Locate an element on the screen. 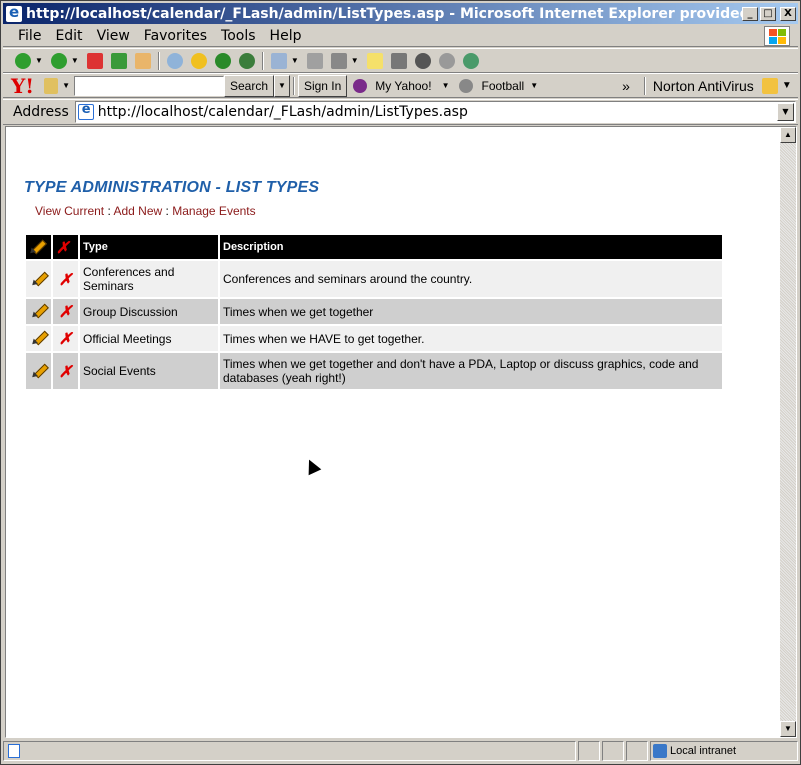  scroll-down-icon: ▼ is located at coordinates (788, 729).